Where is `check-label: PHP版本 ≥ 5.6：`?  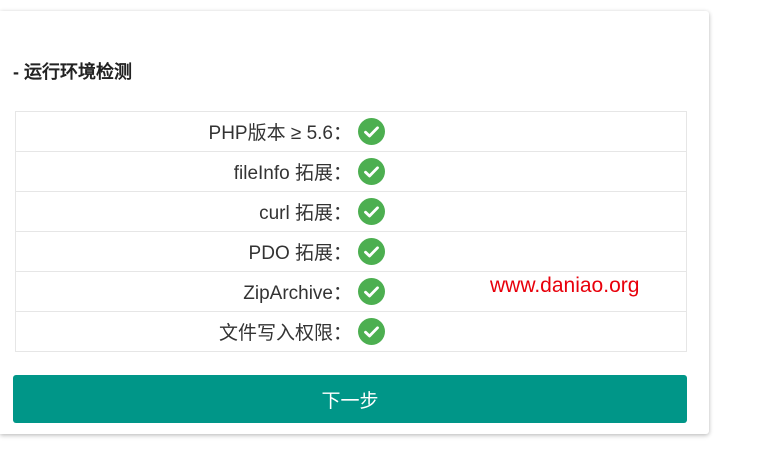 check-label: PHP版本 ≥ 5.6： is located at coordinates (280, 133).